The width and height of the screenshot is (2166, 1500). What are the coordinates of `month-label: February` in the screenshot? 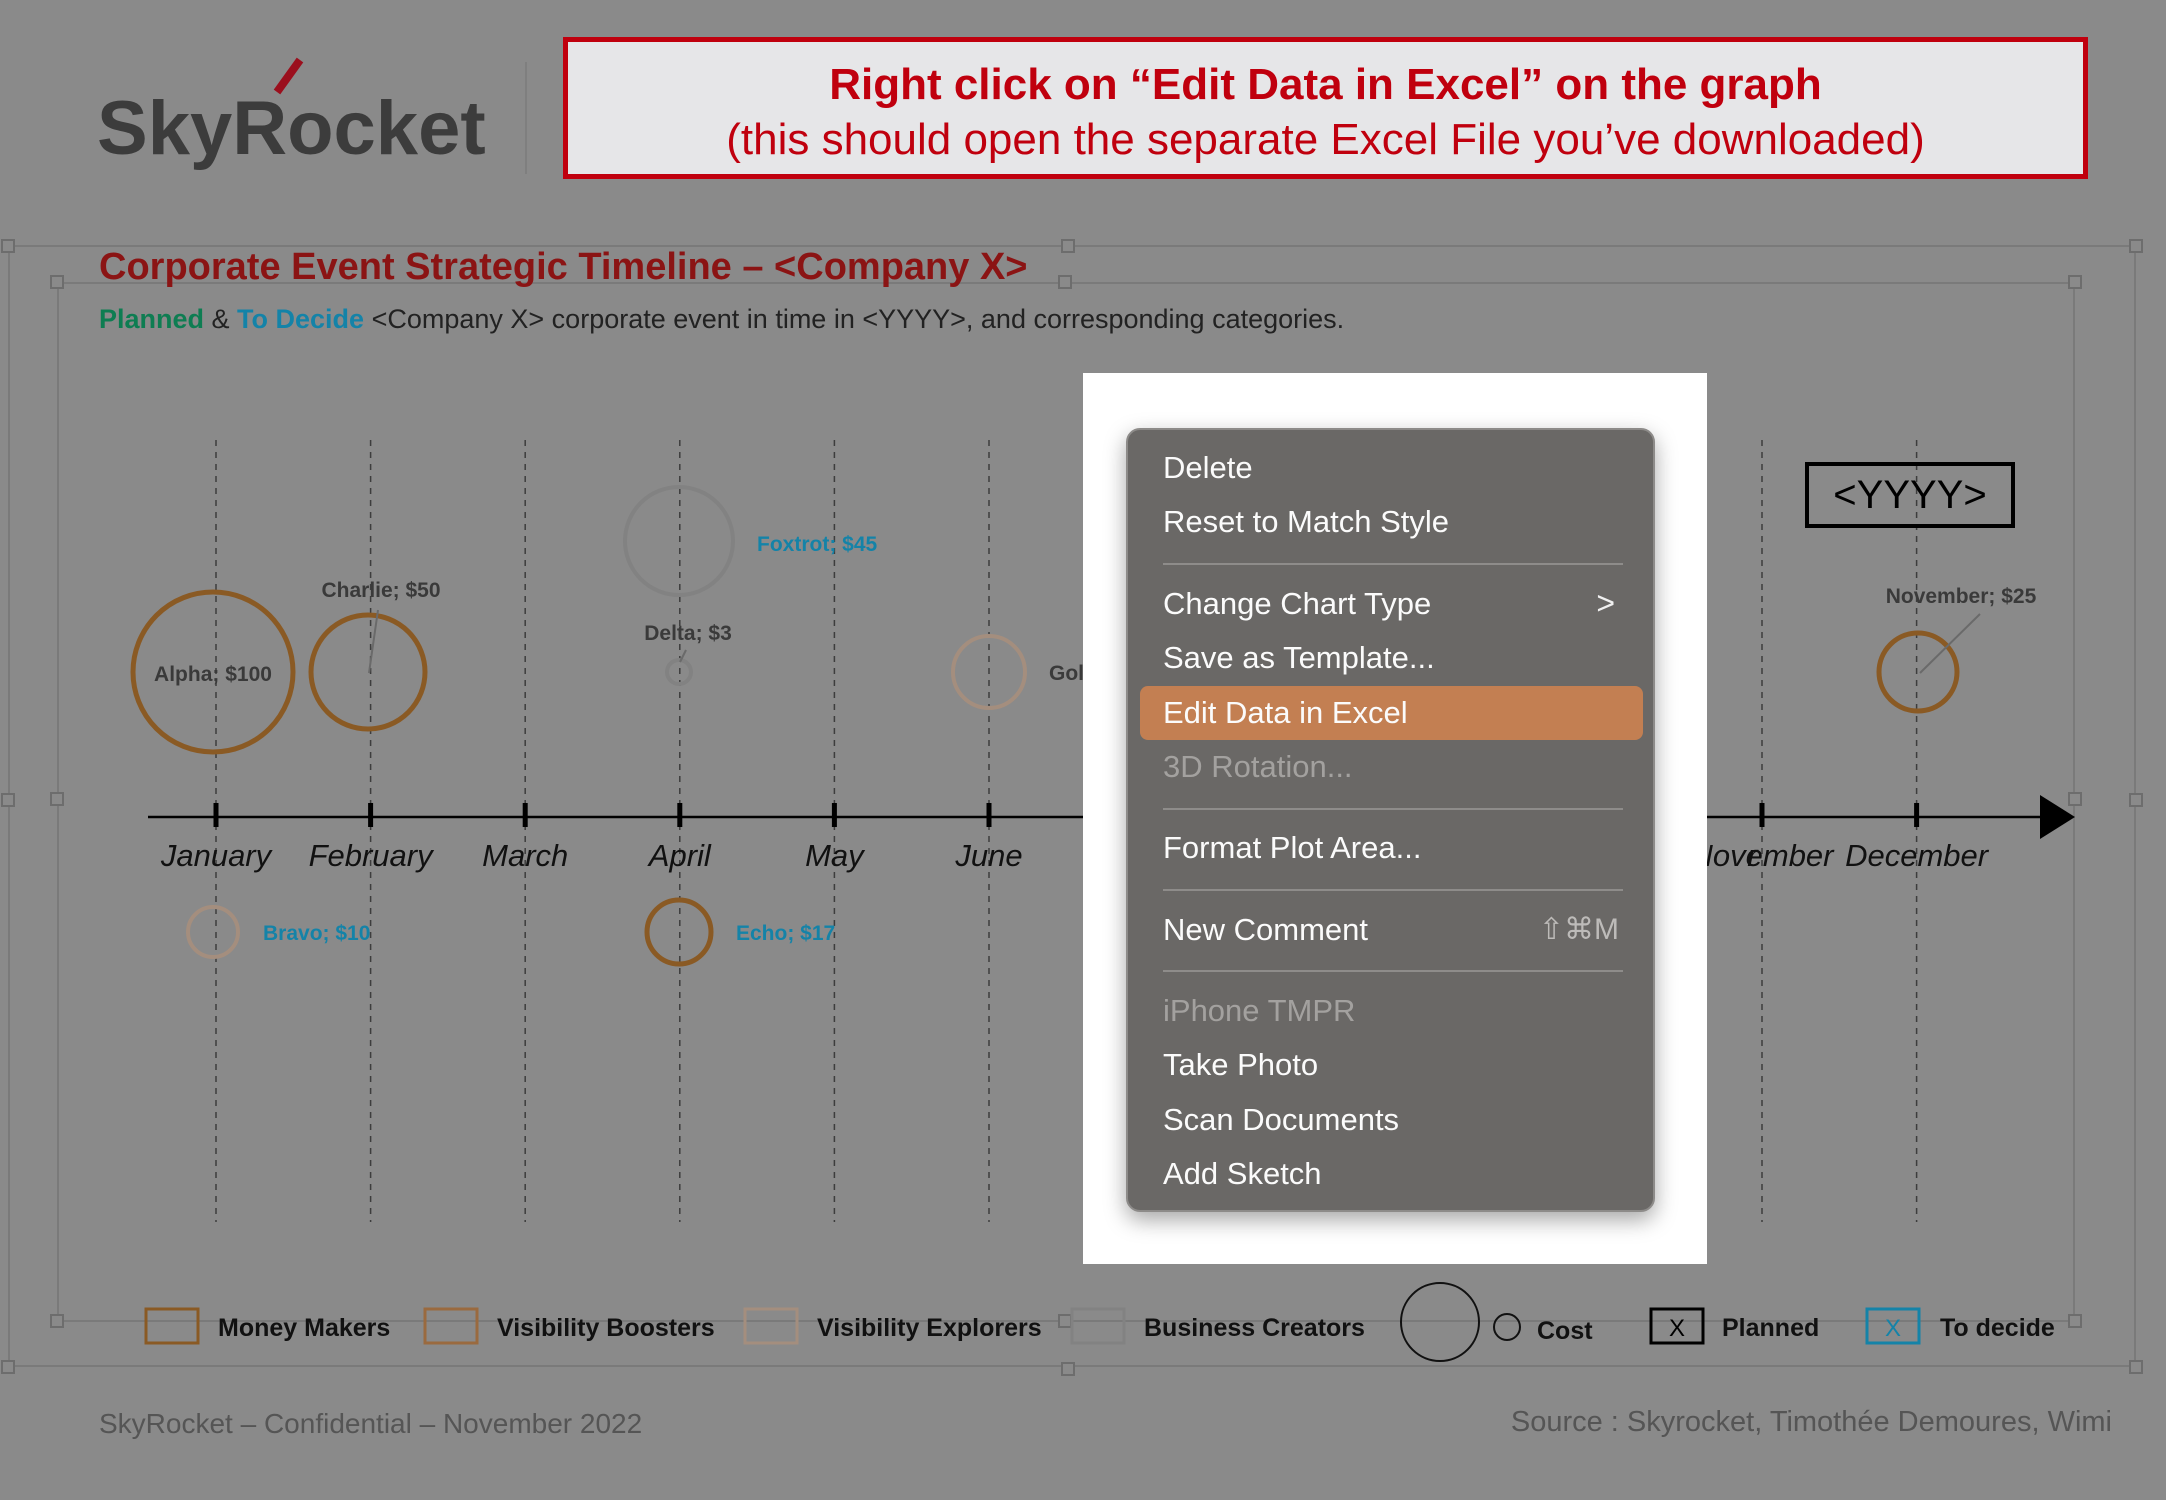 It's located at (372, 855).